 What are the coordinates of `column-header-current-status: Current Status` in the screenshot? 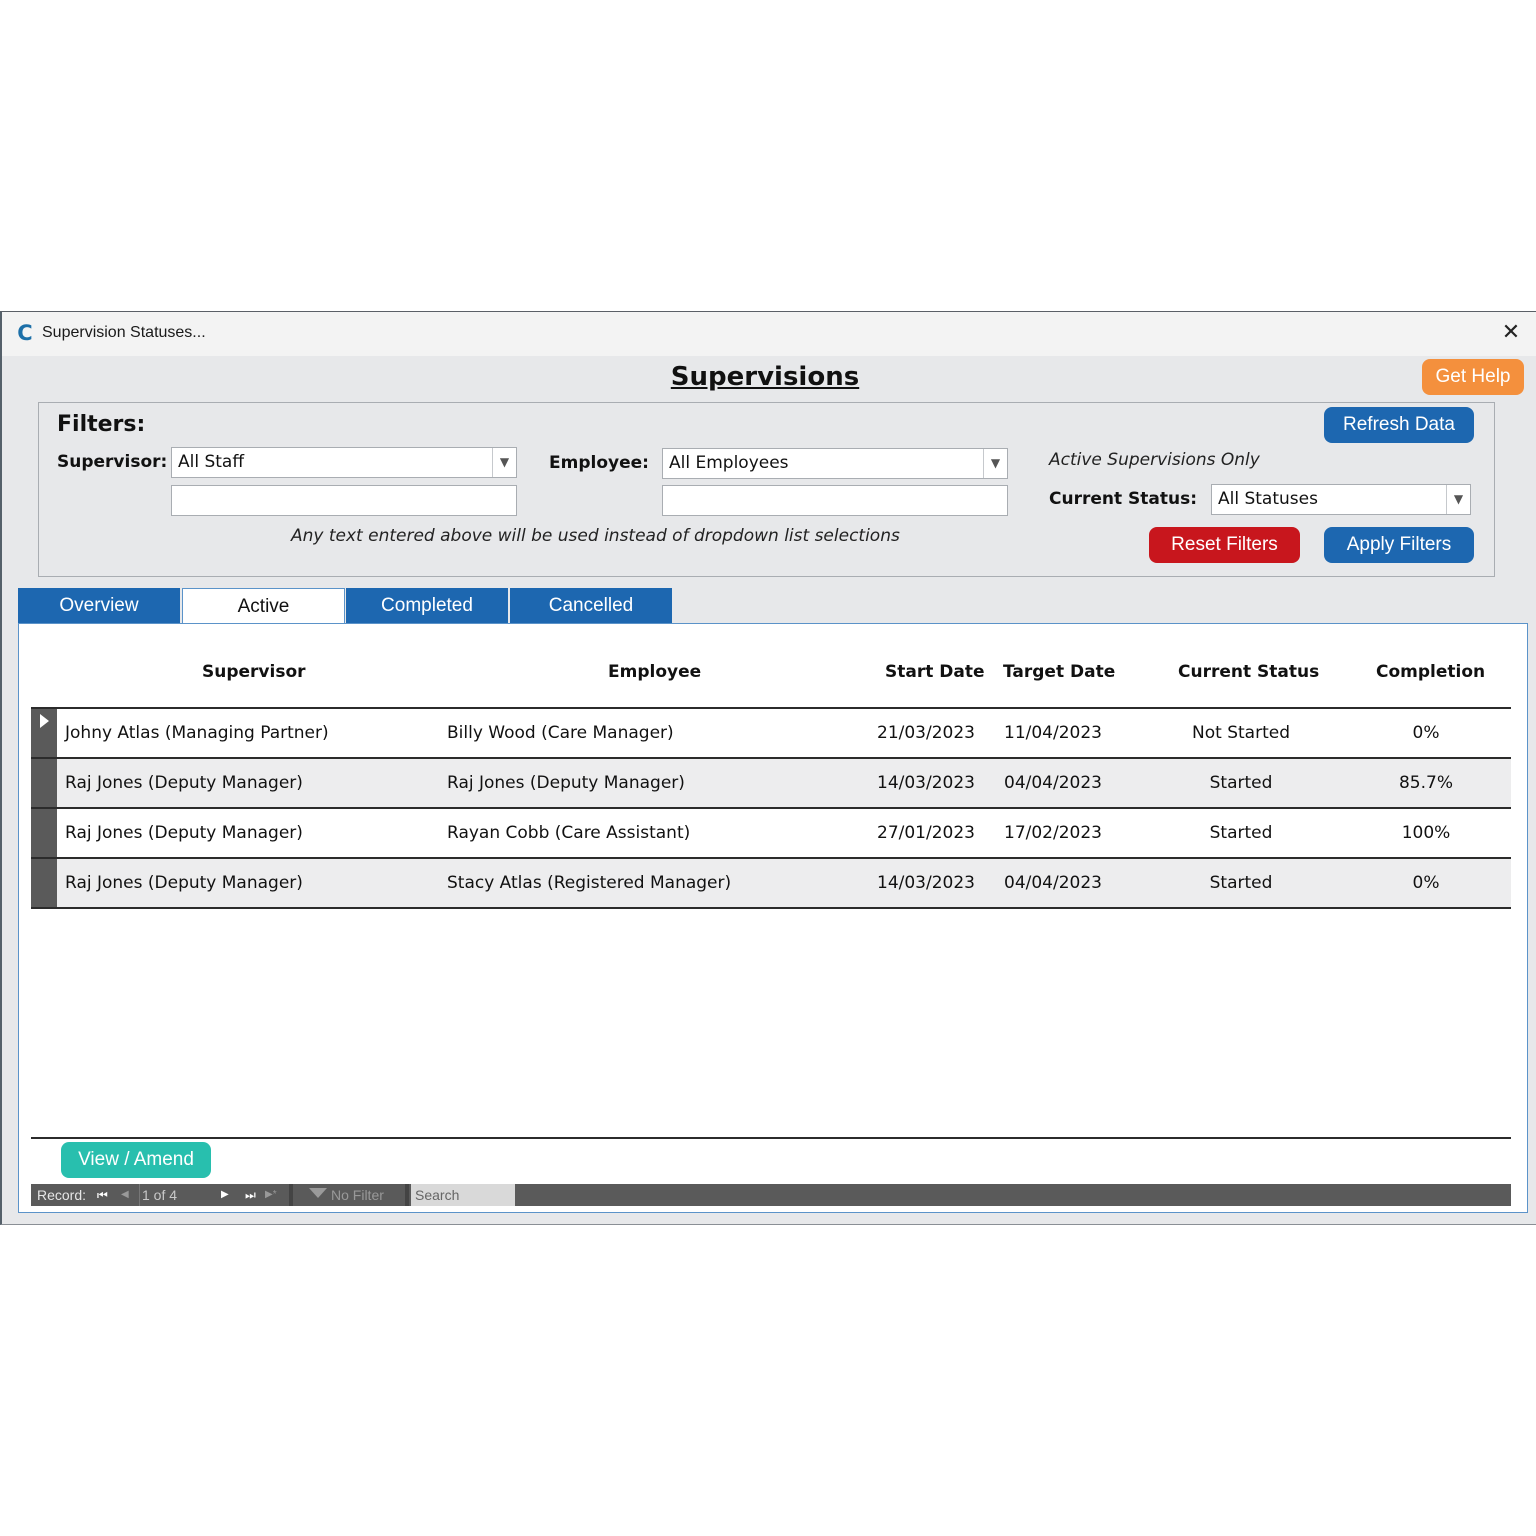 It's located at (1249, 672).